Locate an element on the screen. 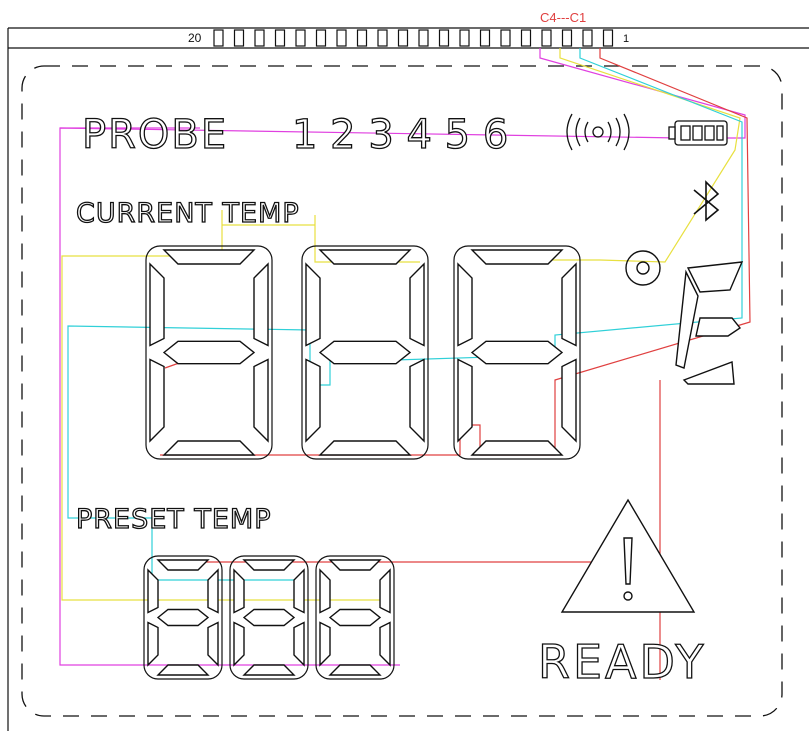 This screenshot has height=731, width=809. ready-label: READY is located at coordinates (622, 662).